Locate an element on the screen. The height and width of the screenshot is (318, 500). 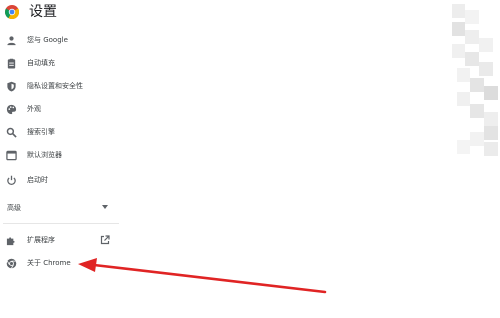
menu-item-default-browser: 默认浏览器 is located at coordinates (59, 156).